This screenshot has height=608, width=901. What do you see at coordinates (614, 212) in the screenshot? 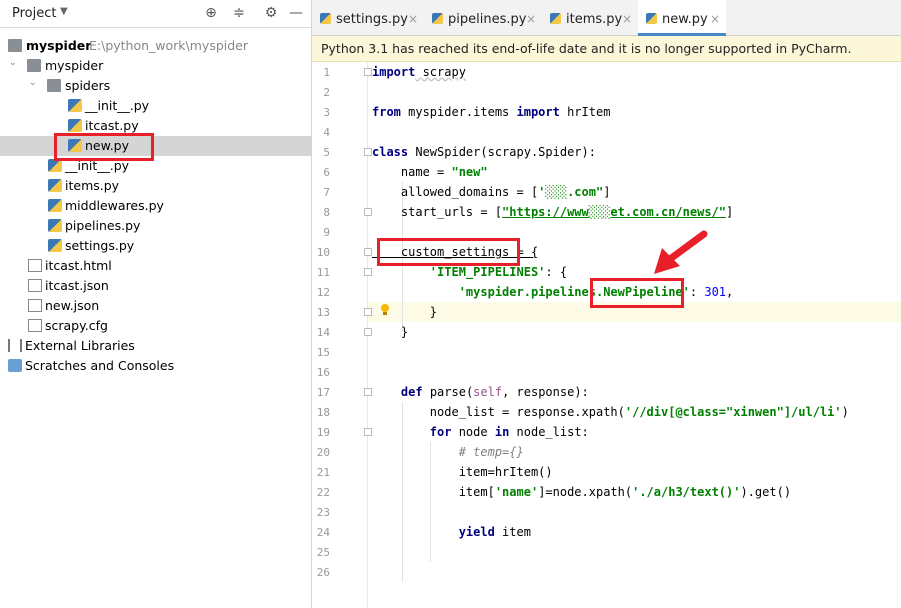
I see `url-literal: "https://www░░░et.com.cn/news/"` at bounding box center [614, 212].